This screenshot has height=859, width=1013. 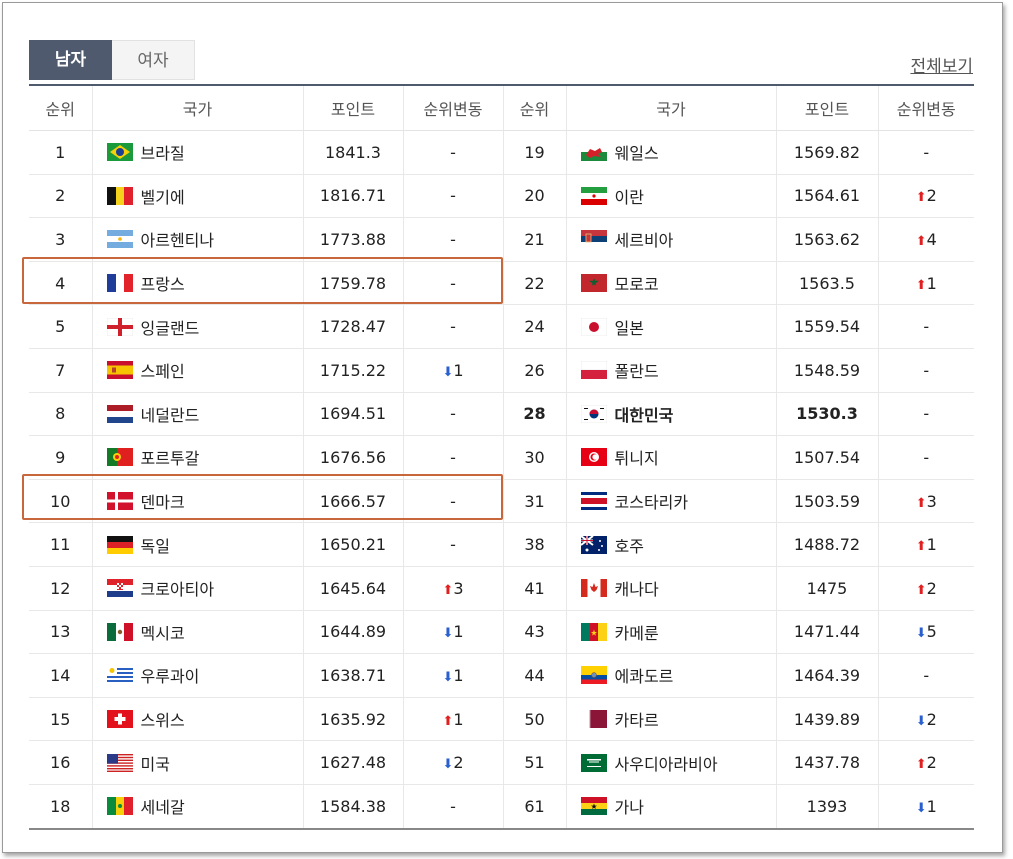 I want to click on country-name: 독일, so click(x=155, y=546).